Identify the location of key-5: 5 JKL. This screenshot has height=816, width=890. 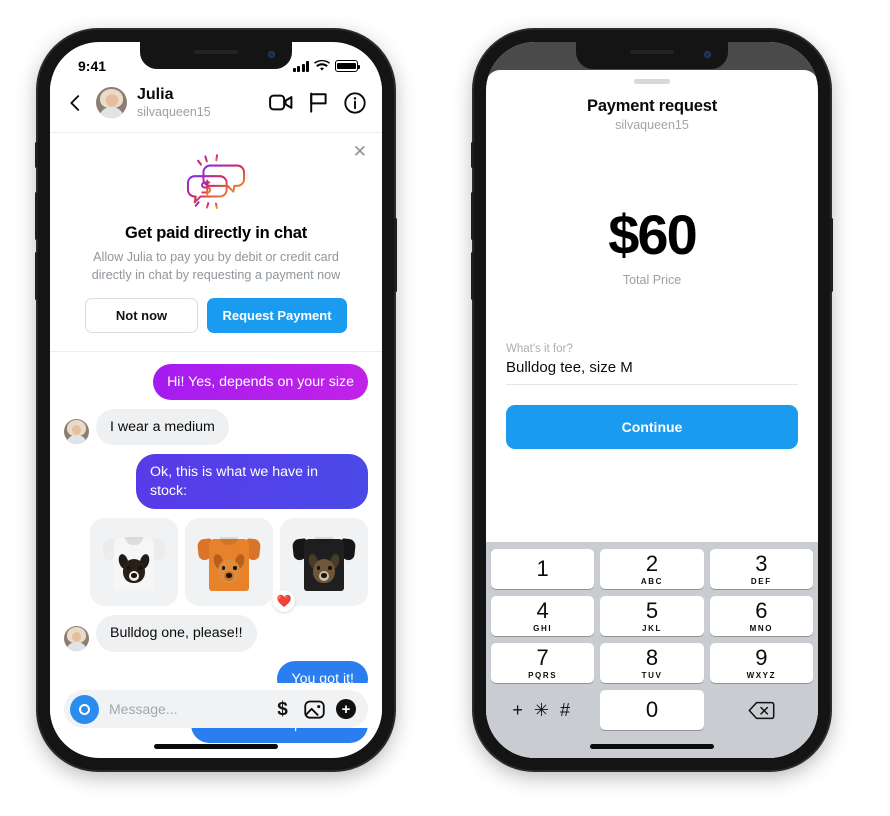
(652, 616).